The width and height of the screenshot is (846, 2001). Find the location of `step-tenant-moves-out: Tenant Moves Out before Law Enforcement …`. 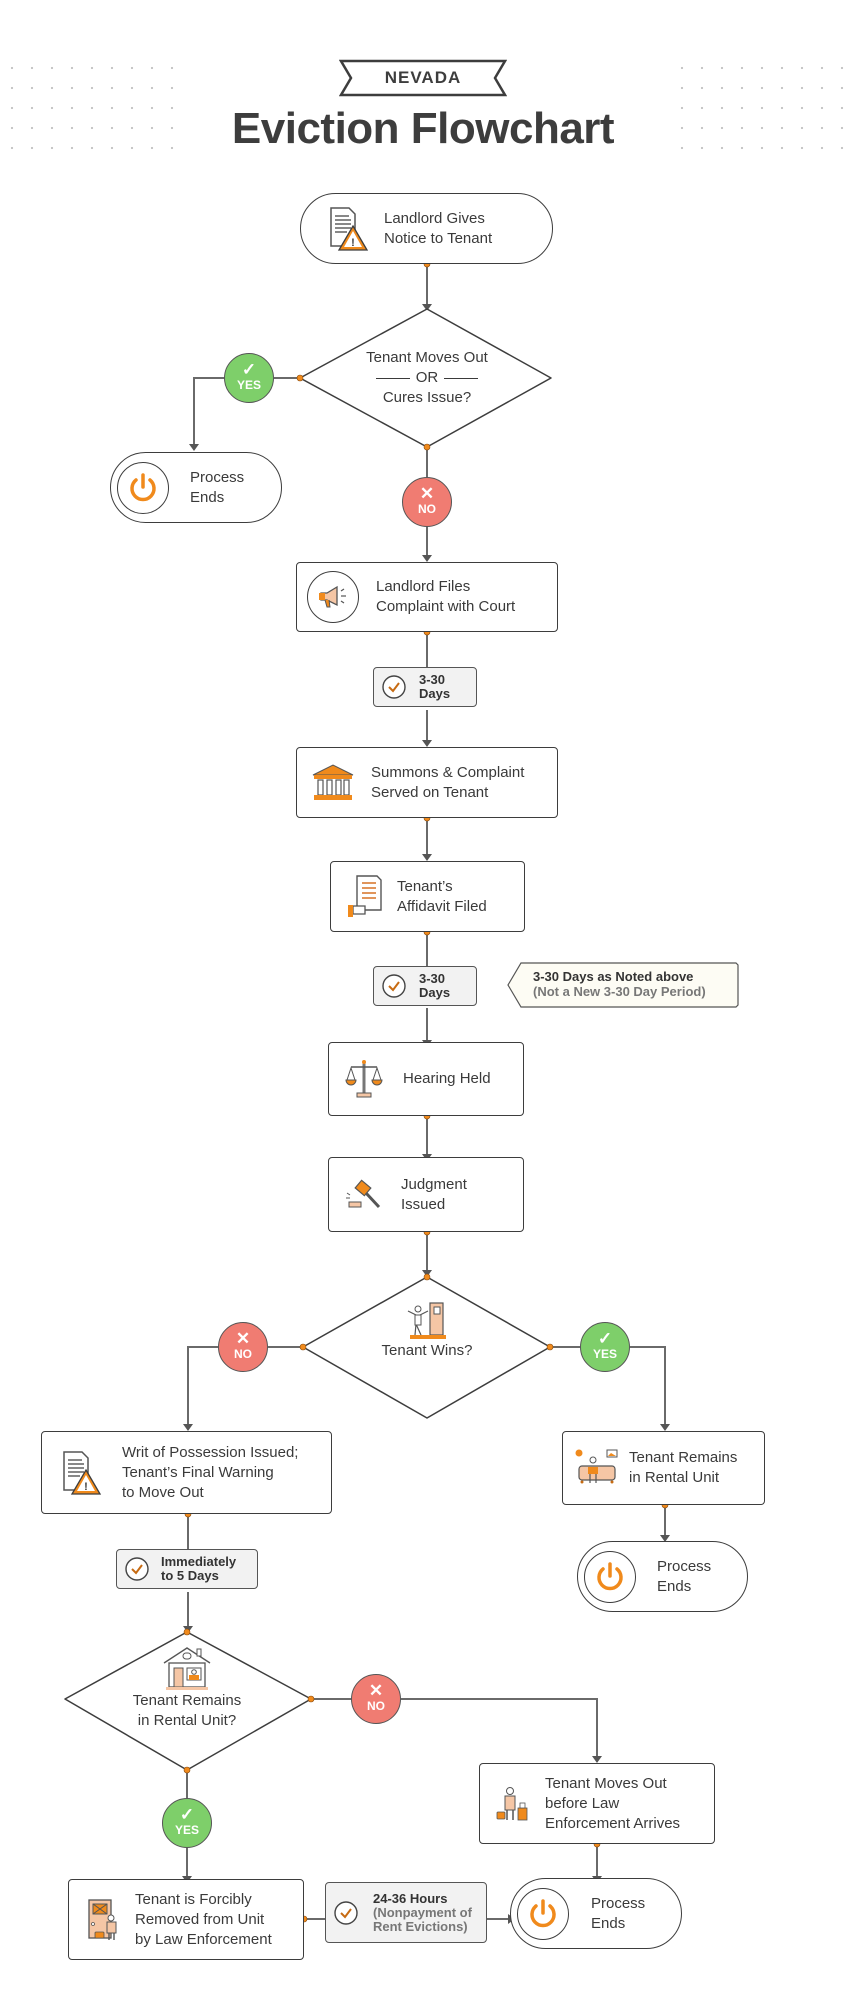

step-tenant-moves-out: Tenant Moves Out before Law Enforcement … is located at coordinates (597, 1803).